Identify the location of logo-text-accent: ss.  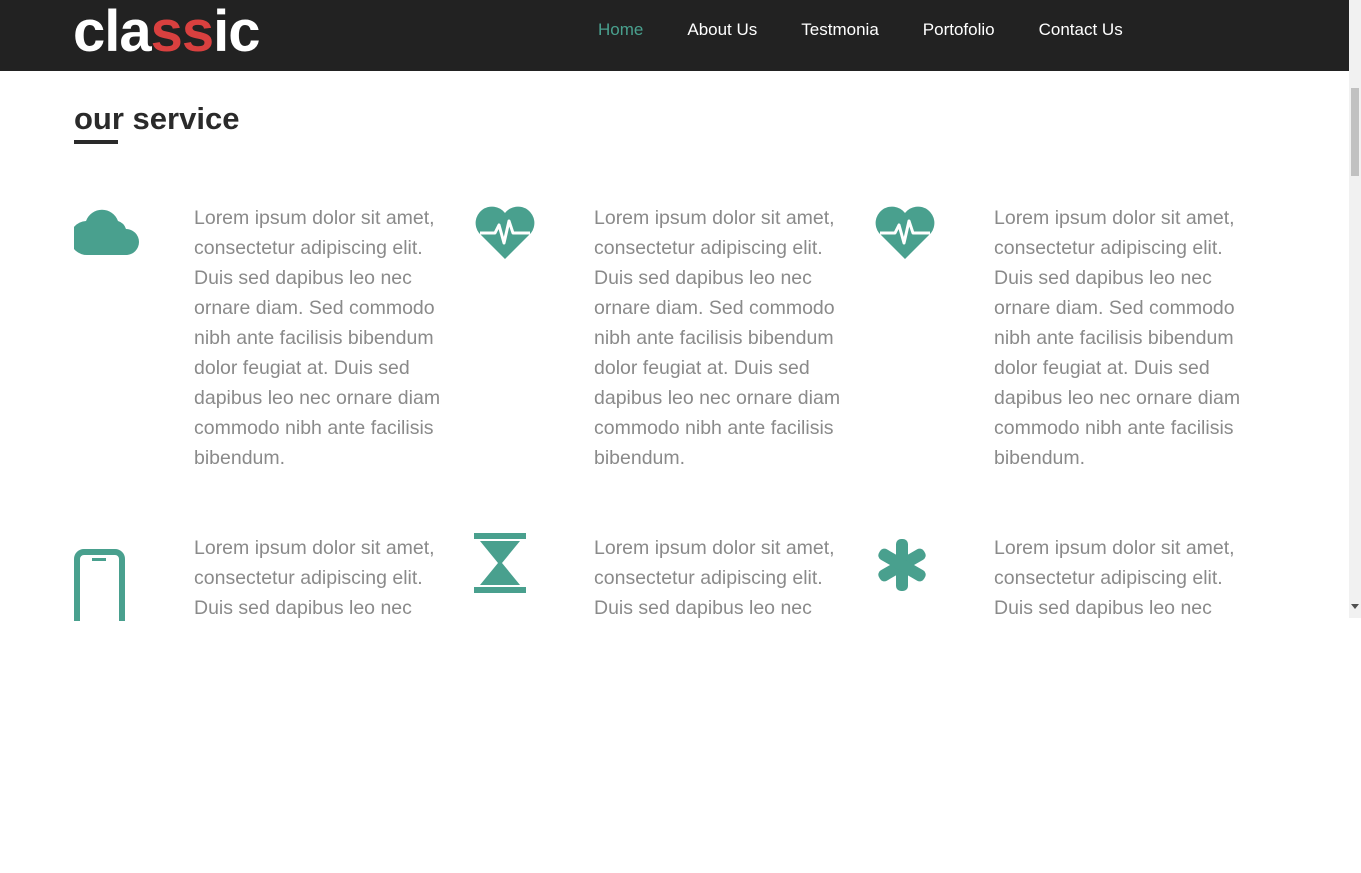
(182, 32).